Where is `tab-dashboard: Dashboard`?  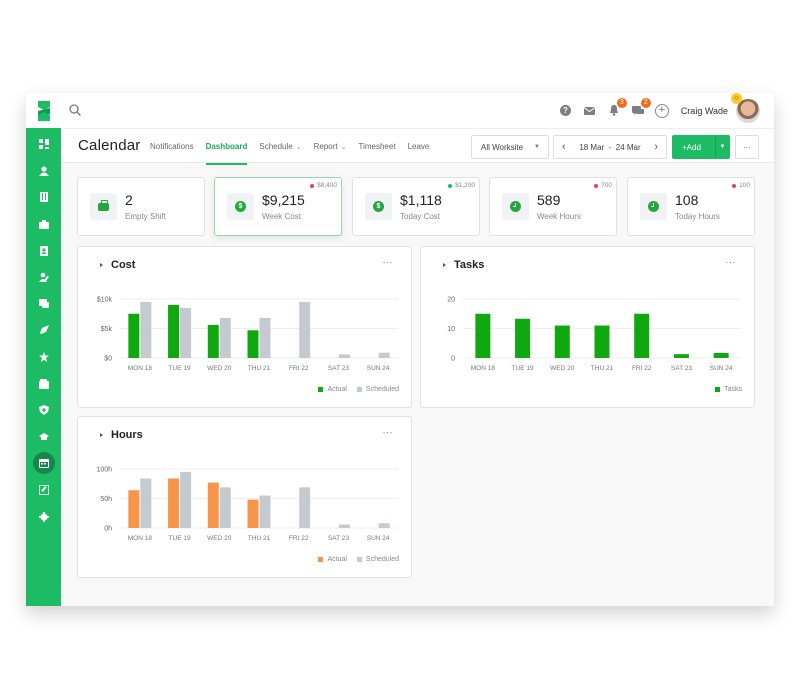 tab-dashboard: Dashboard is located at coordinates (226, 147).